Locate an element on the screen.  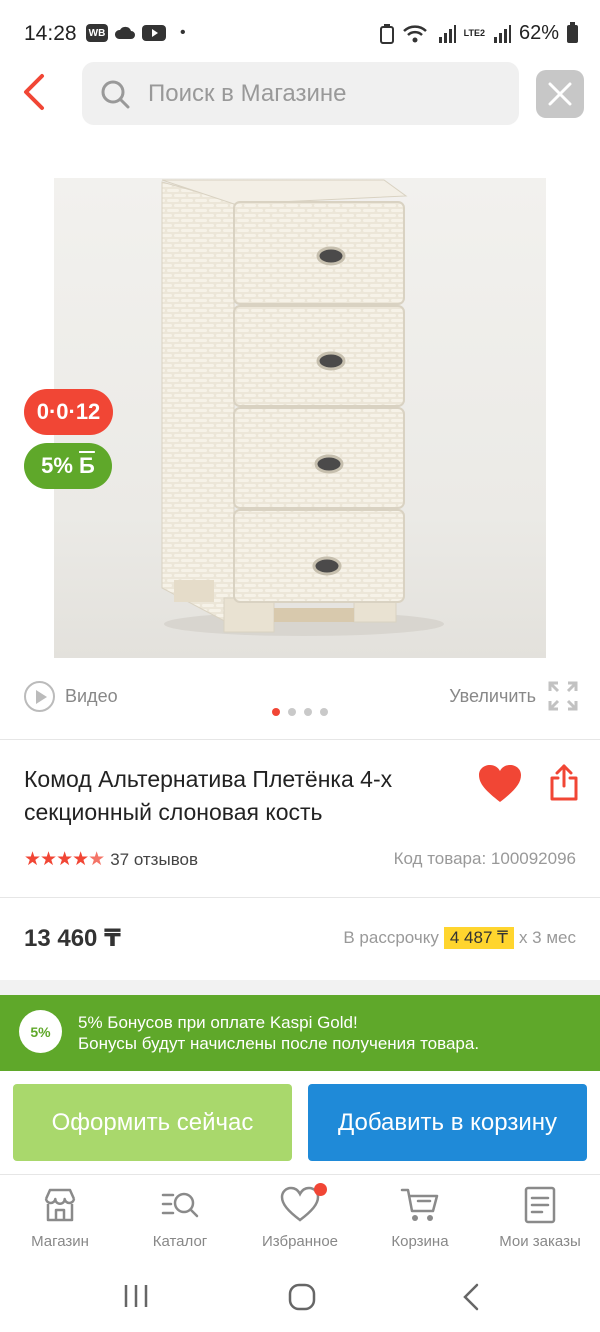
gallery-pagination is located at coordinates (300, 712).